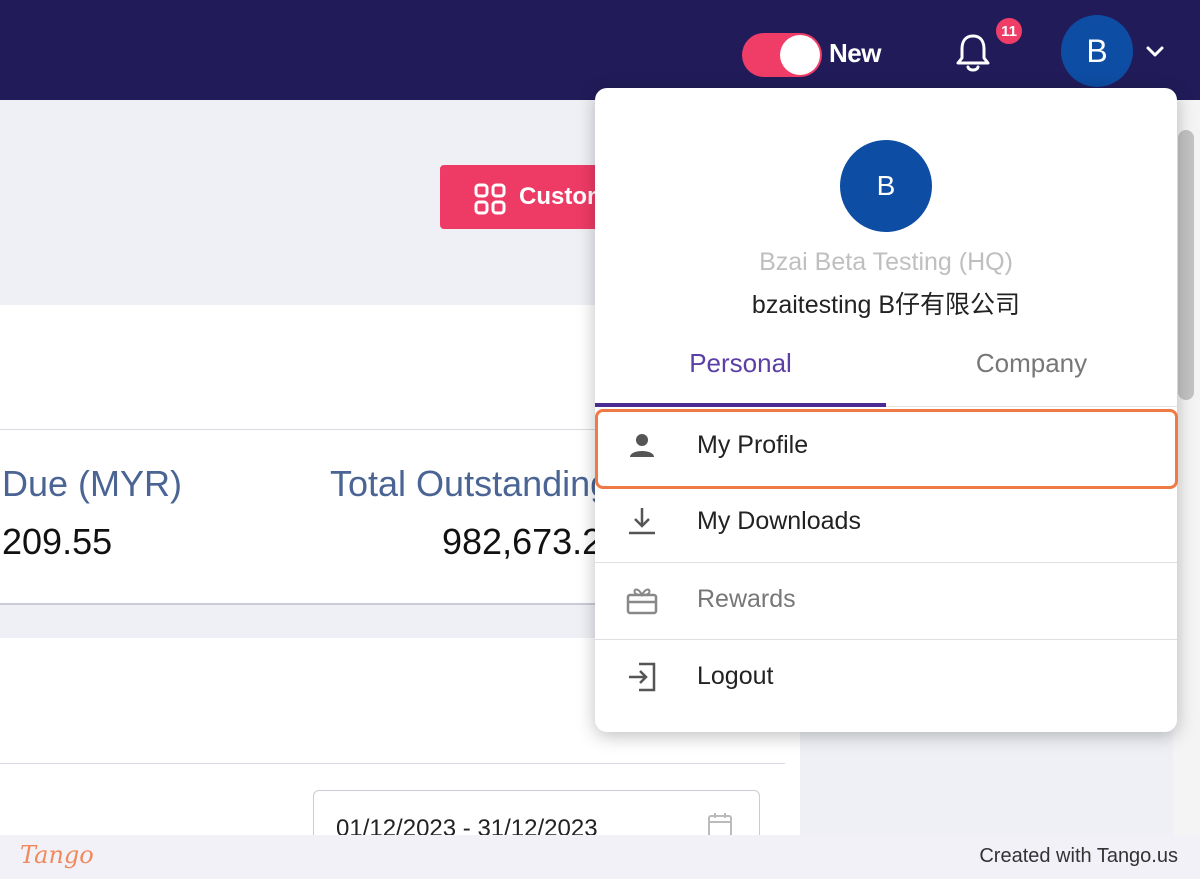 This screenshot has height=879, width=1200. I want to click on customize-button: Custom, so click(530, 197).